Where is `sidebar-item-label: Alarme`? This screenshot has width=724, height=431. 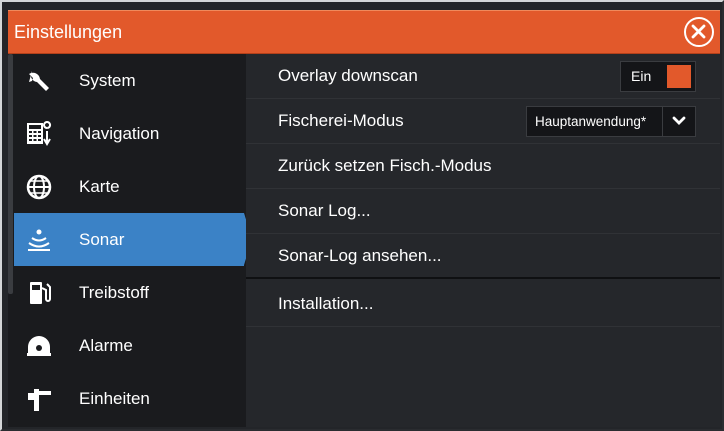 sidebar-item-label: Alarme is located at coordinates (106, 345).